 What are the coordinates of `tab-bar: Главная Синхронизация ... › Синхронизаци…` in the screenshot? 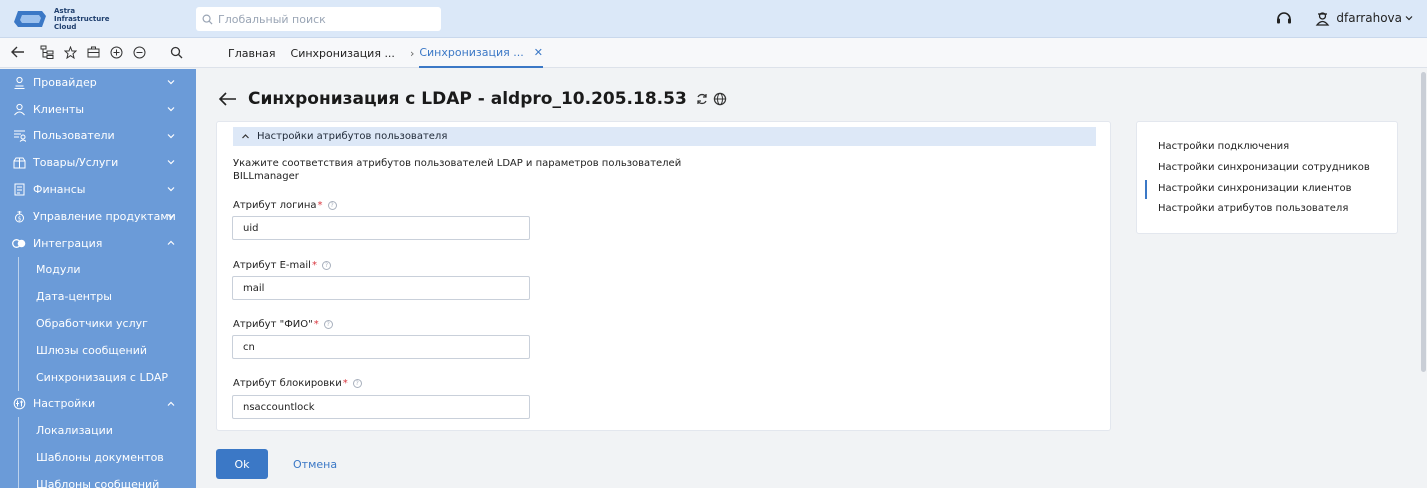 It's located at (393, 53).